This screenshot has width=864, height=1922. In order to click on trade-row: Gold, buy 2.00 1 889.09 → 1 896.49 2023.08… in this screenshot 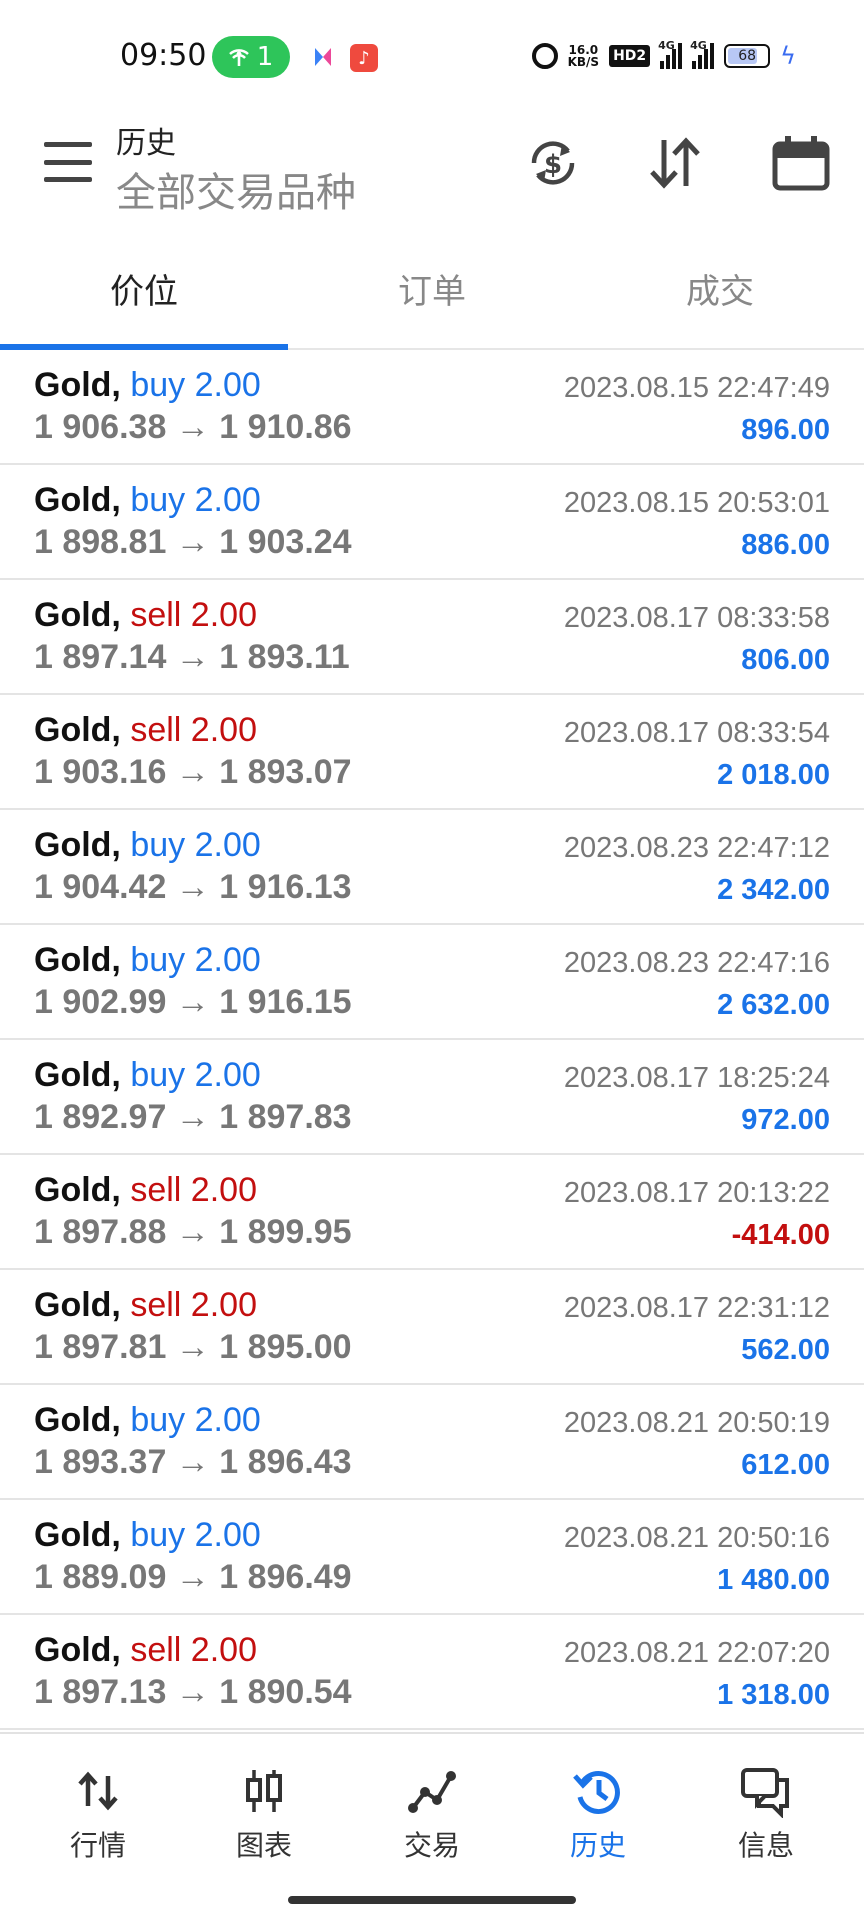, I will do `click(432, 1557)`.